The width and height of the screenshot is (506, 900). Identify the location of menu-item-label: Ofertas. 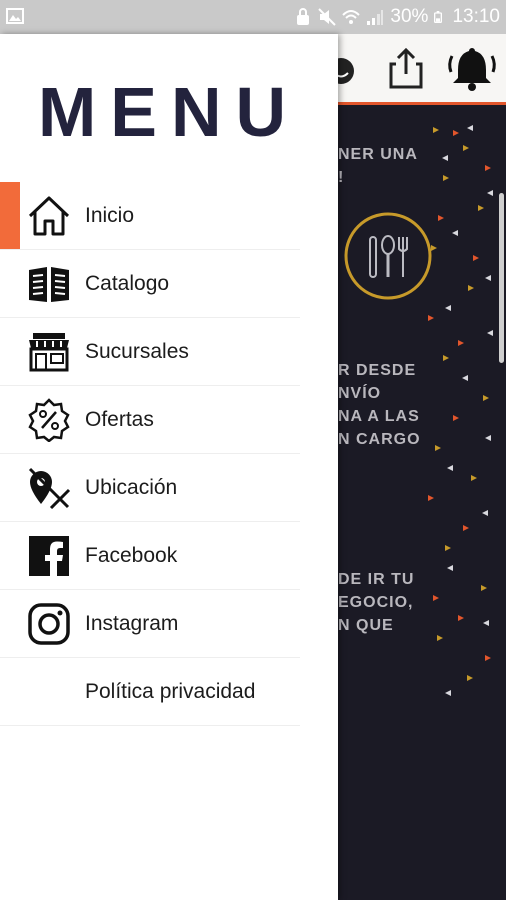
(119, 419).